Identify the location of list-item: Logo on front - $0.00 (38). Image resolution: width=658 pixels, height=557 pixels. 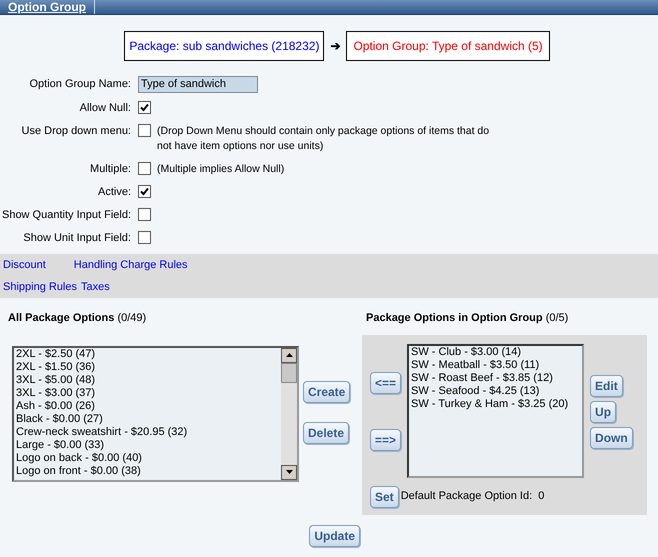
(147, 471).